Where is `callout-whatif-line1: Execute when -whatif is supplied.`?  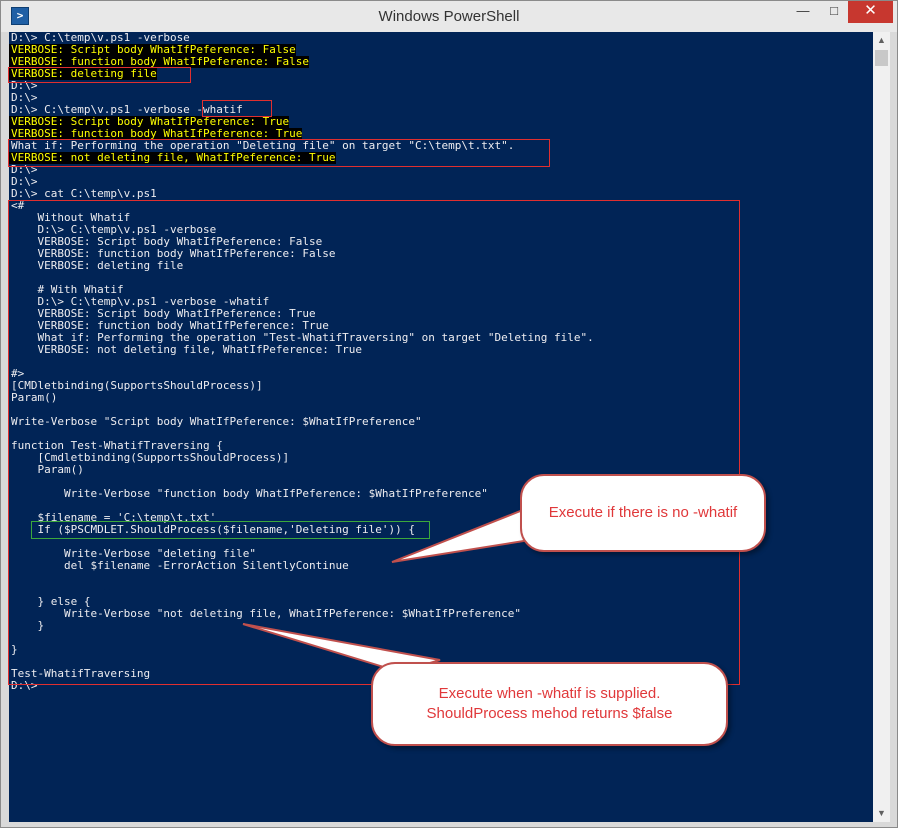
callout-whatif-line1: Execute when -whatif is supplied. is located at coordinates (549, 693).